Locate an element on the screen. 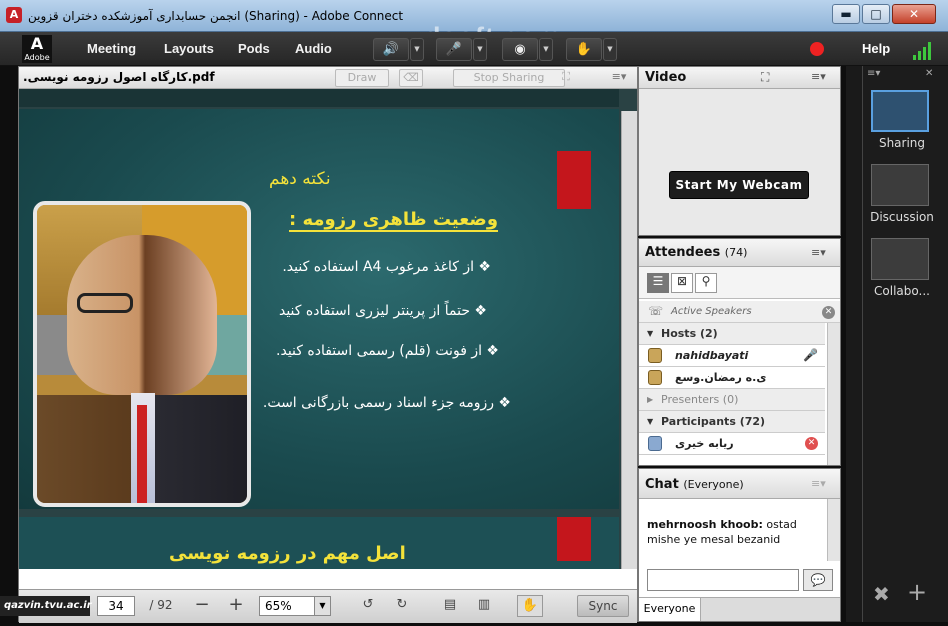 The width and height of the screenshot is (948, 626). slide-bullet-2: ❖ حتماً از پرینتر لیزری استفاده کنید is located at coordinates (382, 311).